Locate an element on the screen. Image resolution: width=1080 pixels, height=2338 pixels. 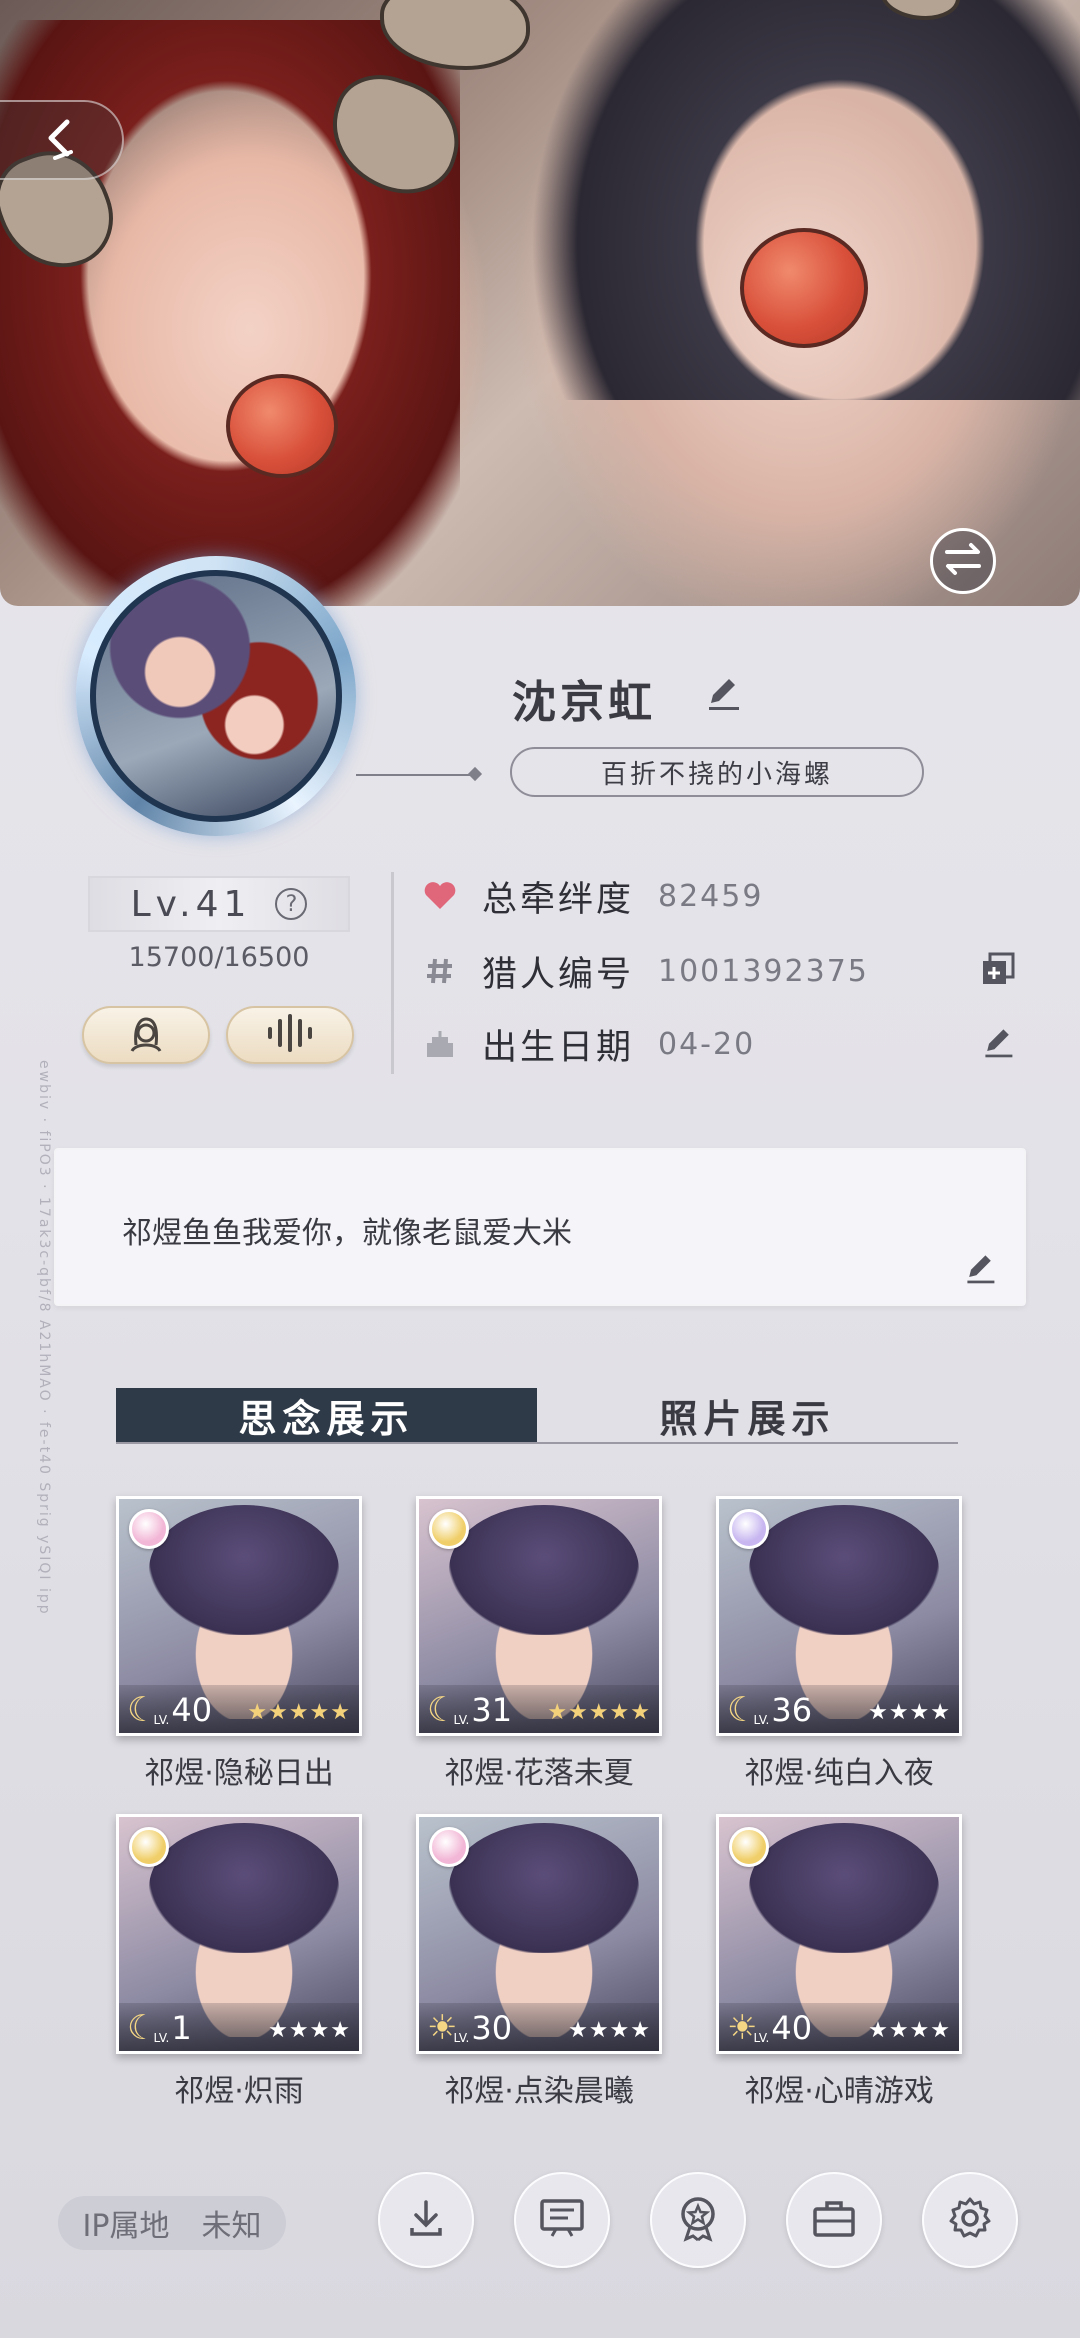
bond-row: 总牵绊度 82459 is located at coordinates (720, 896).